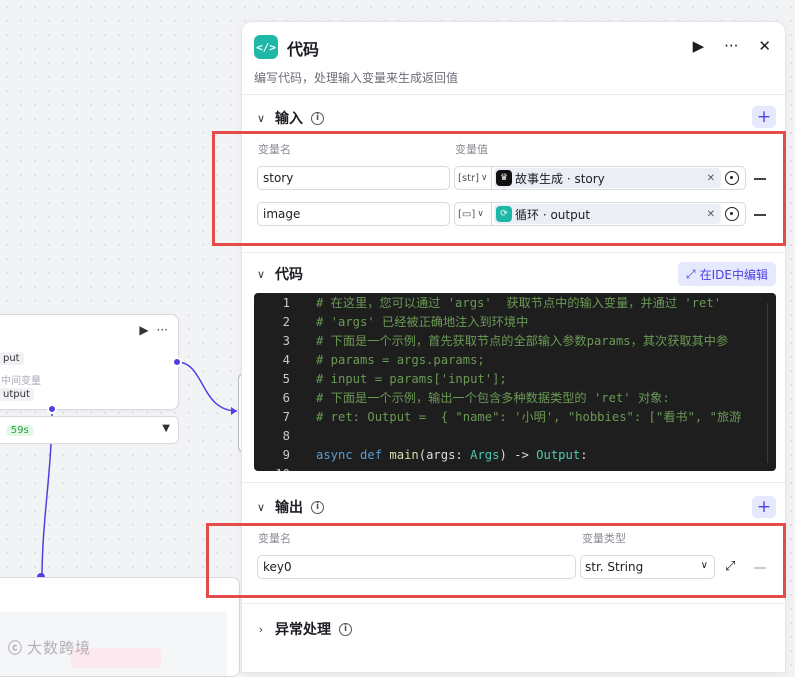 This screenshot has width=795, height=677. I want to click on add-input-button: +, so click(764, 117).